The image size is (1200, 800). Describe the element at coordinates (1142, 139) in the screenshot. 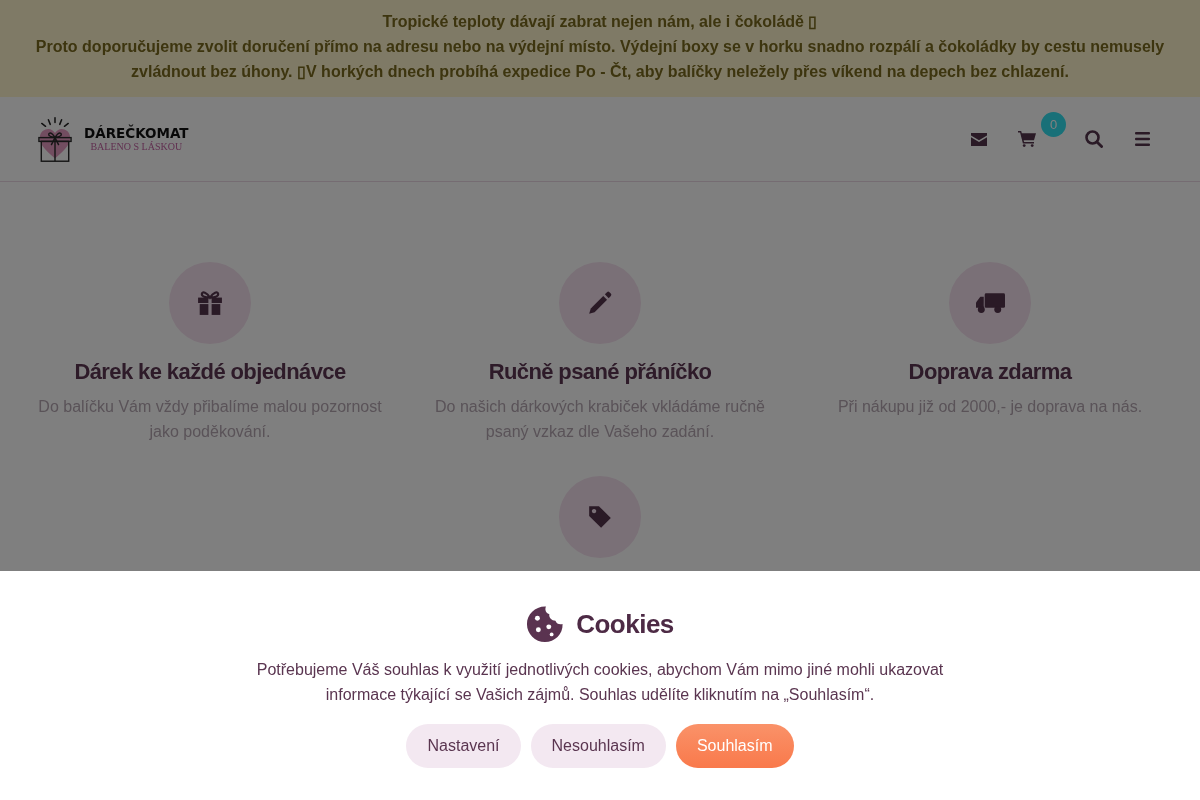

I see `menu-icon` at that location.